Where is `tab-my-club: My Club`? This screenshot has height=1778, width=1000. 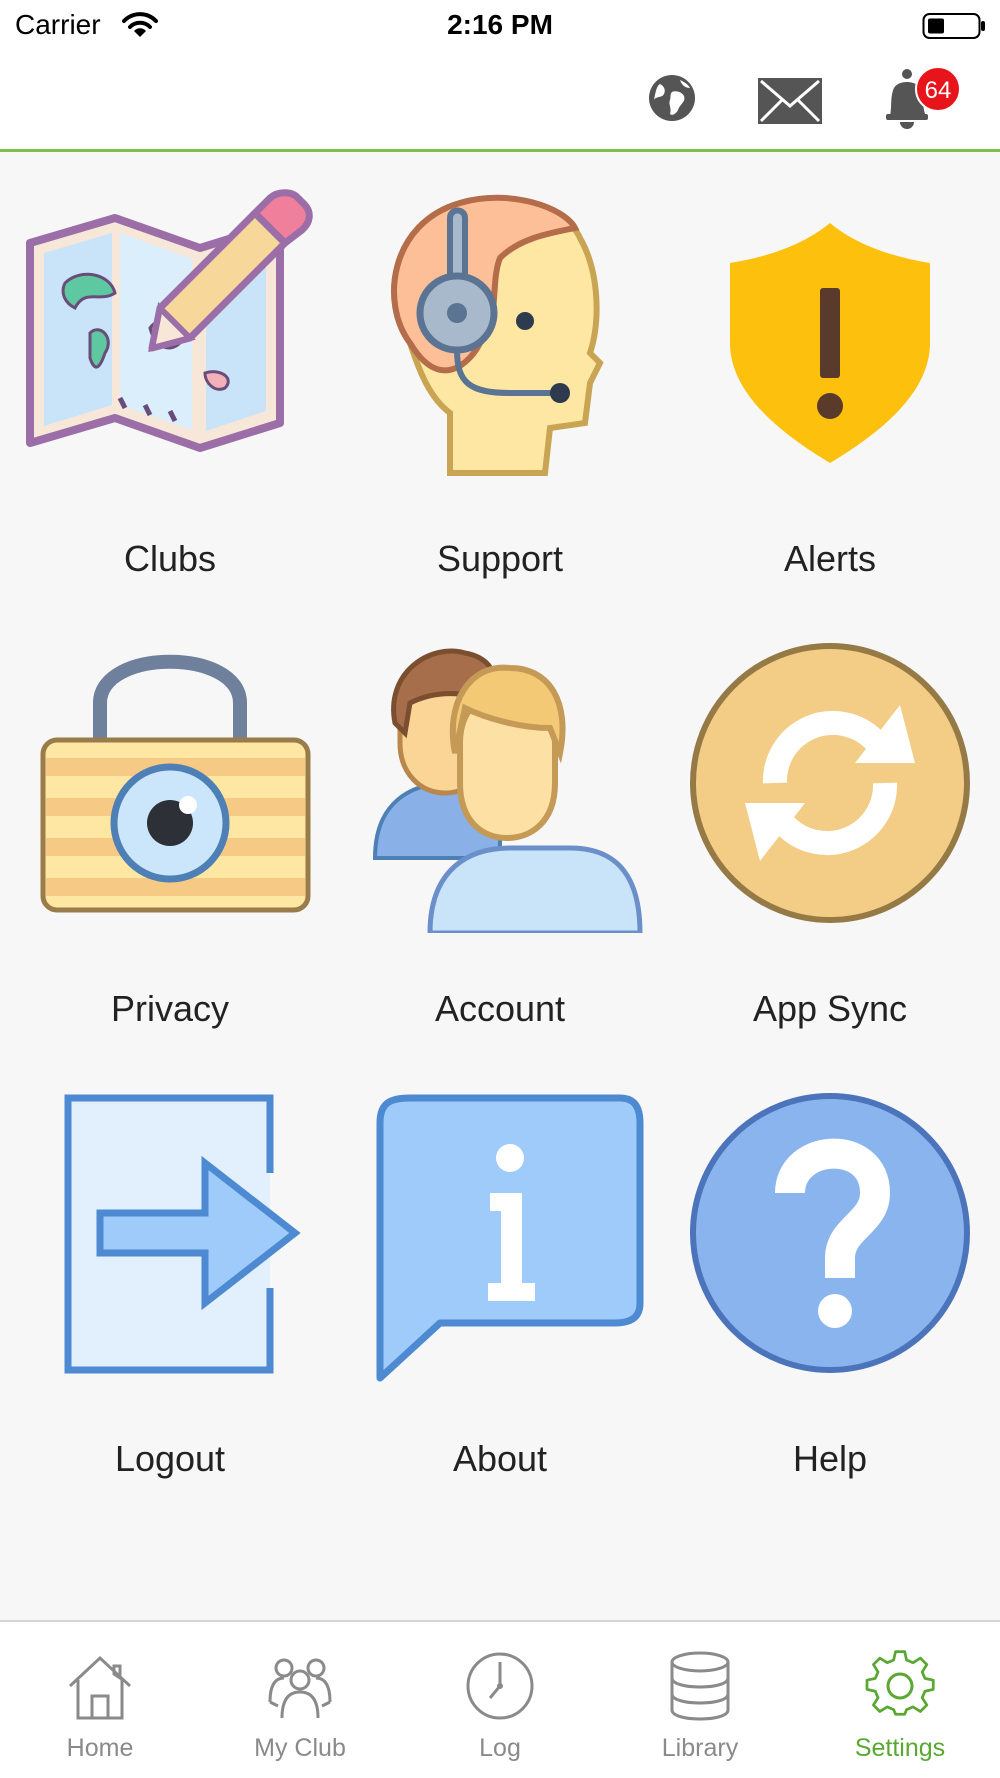 tab-my-club: My Club is located at coordinates (300, 1700).